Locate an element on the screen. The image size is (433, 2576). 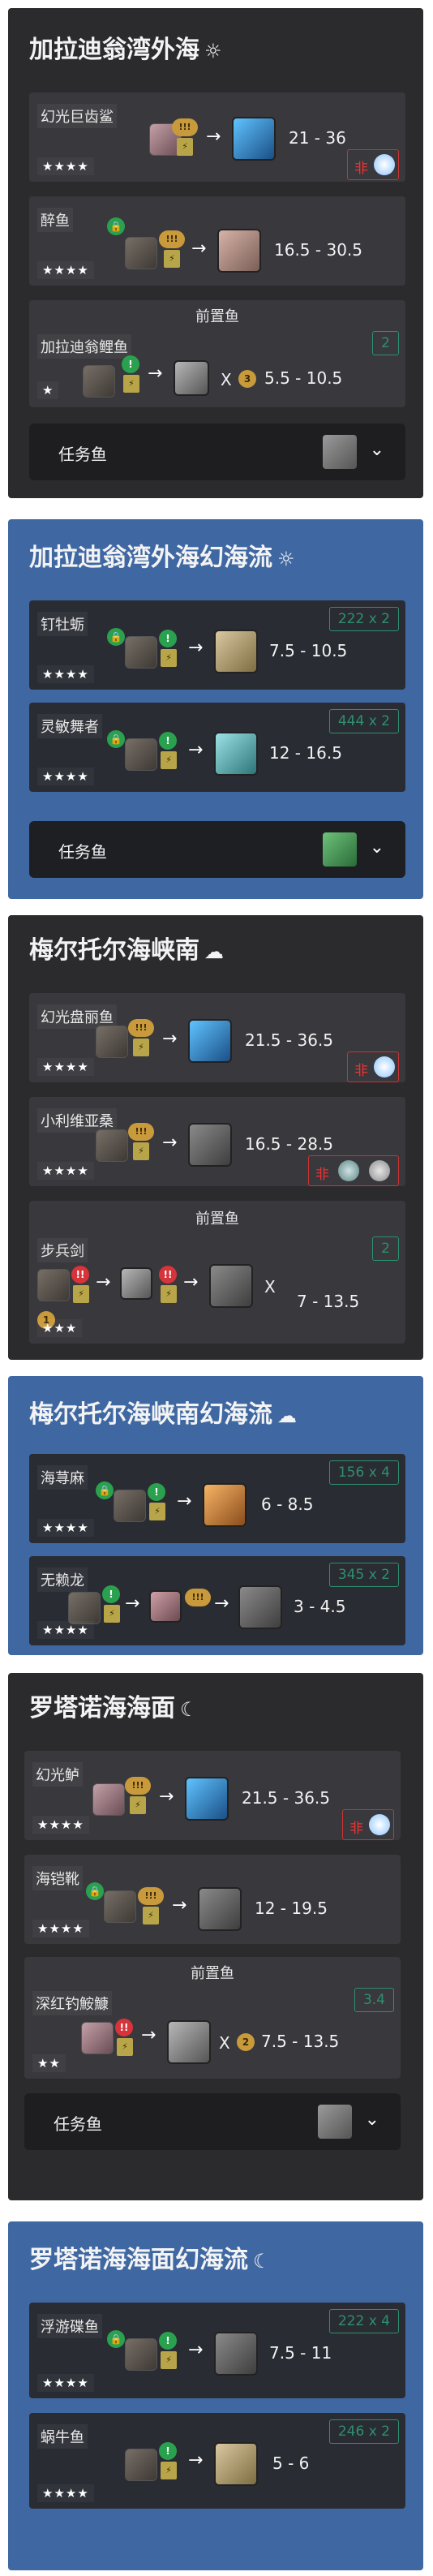
fish-card: 小利维亚桑 !!! ⚡ → 16.5 - 28.5 非 ★★★★ is located at coordinates (217, 1141).